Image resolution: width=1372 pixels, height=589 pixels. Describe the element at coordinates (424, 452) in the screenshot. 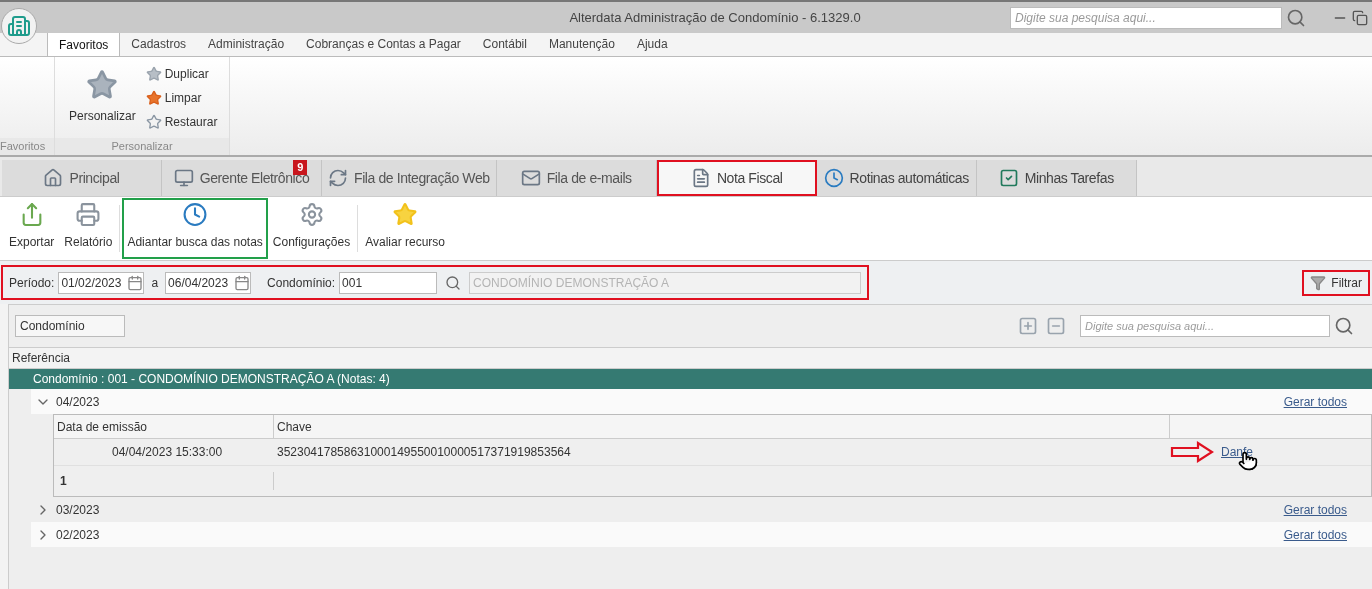

I see `table-cell-text: 35230417858631000149550010000517371919853564` at that location.